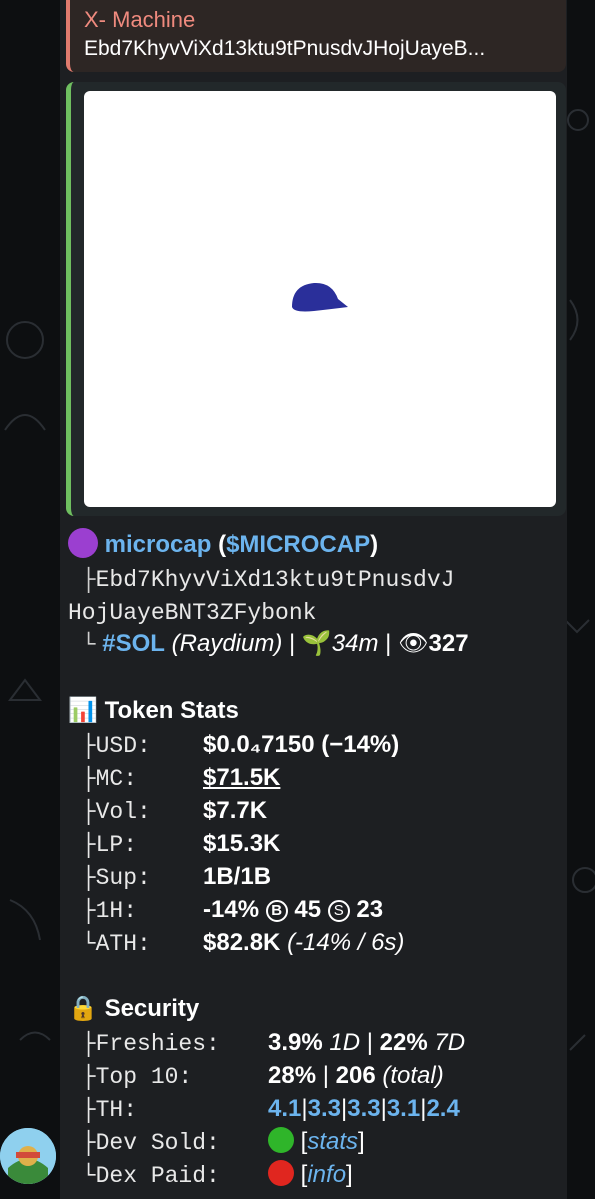 This screenshot has width=595, height=1199. I want to click on green-circle-icon, so click(281, 1140).